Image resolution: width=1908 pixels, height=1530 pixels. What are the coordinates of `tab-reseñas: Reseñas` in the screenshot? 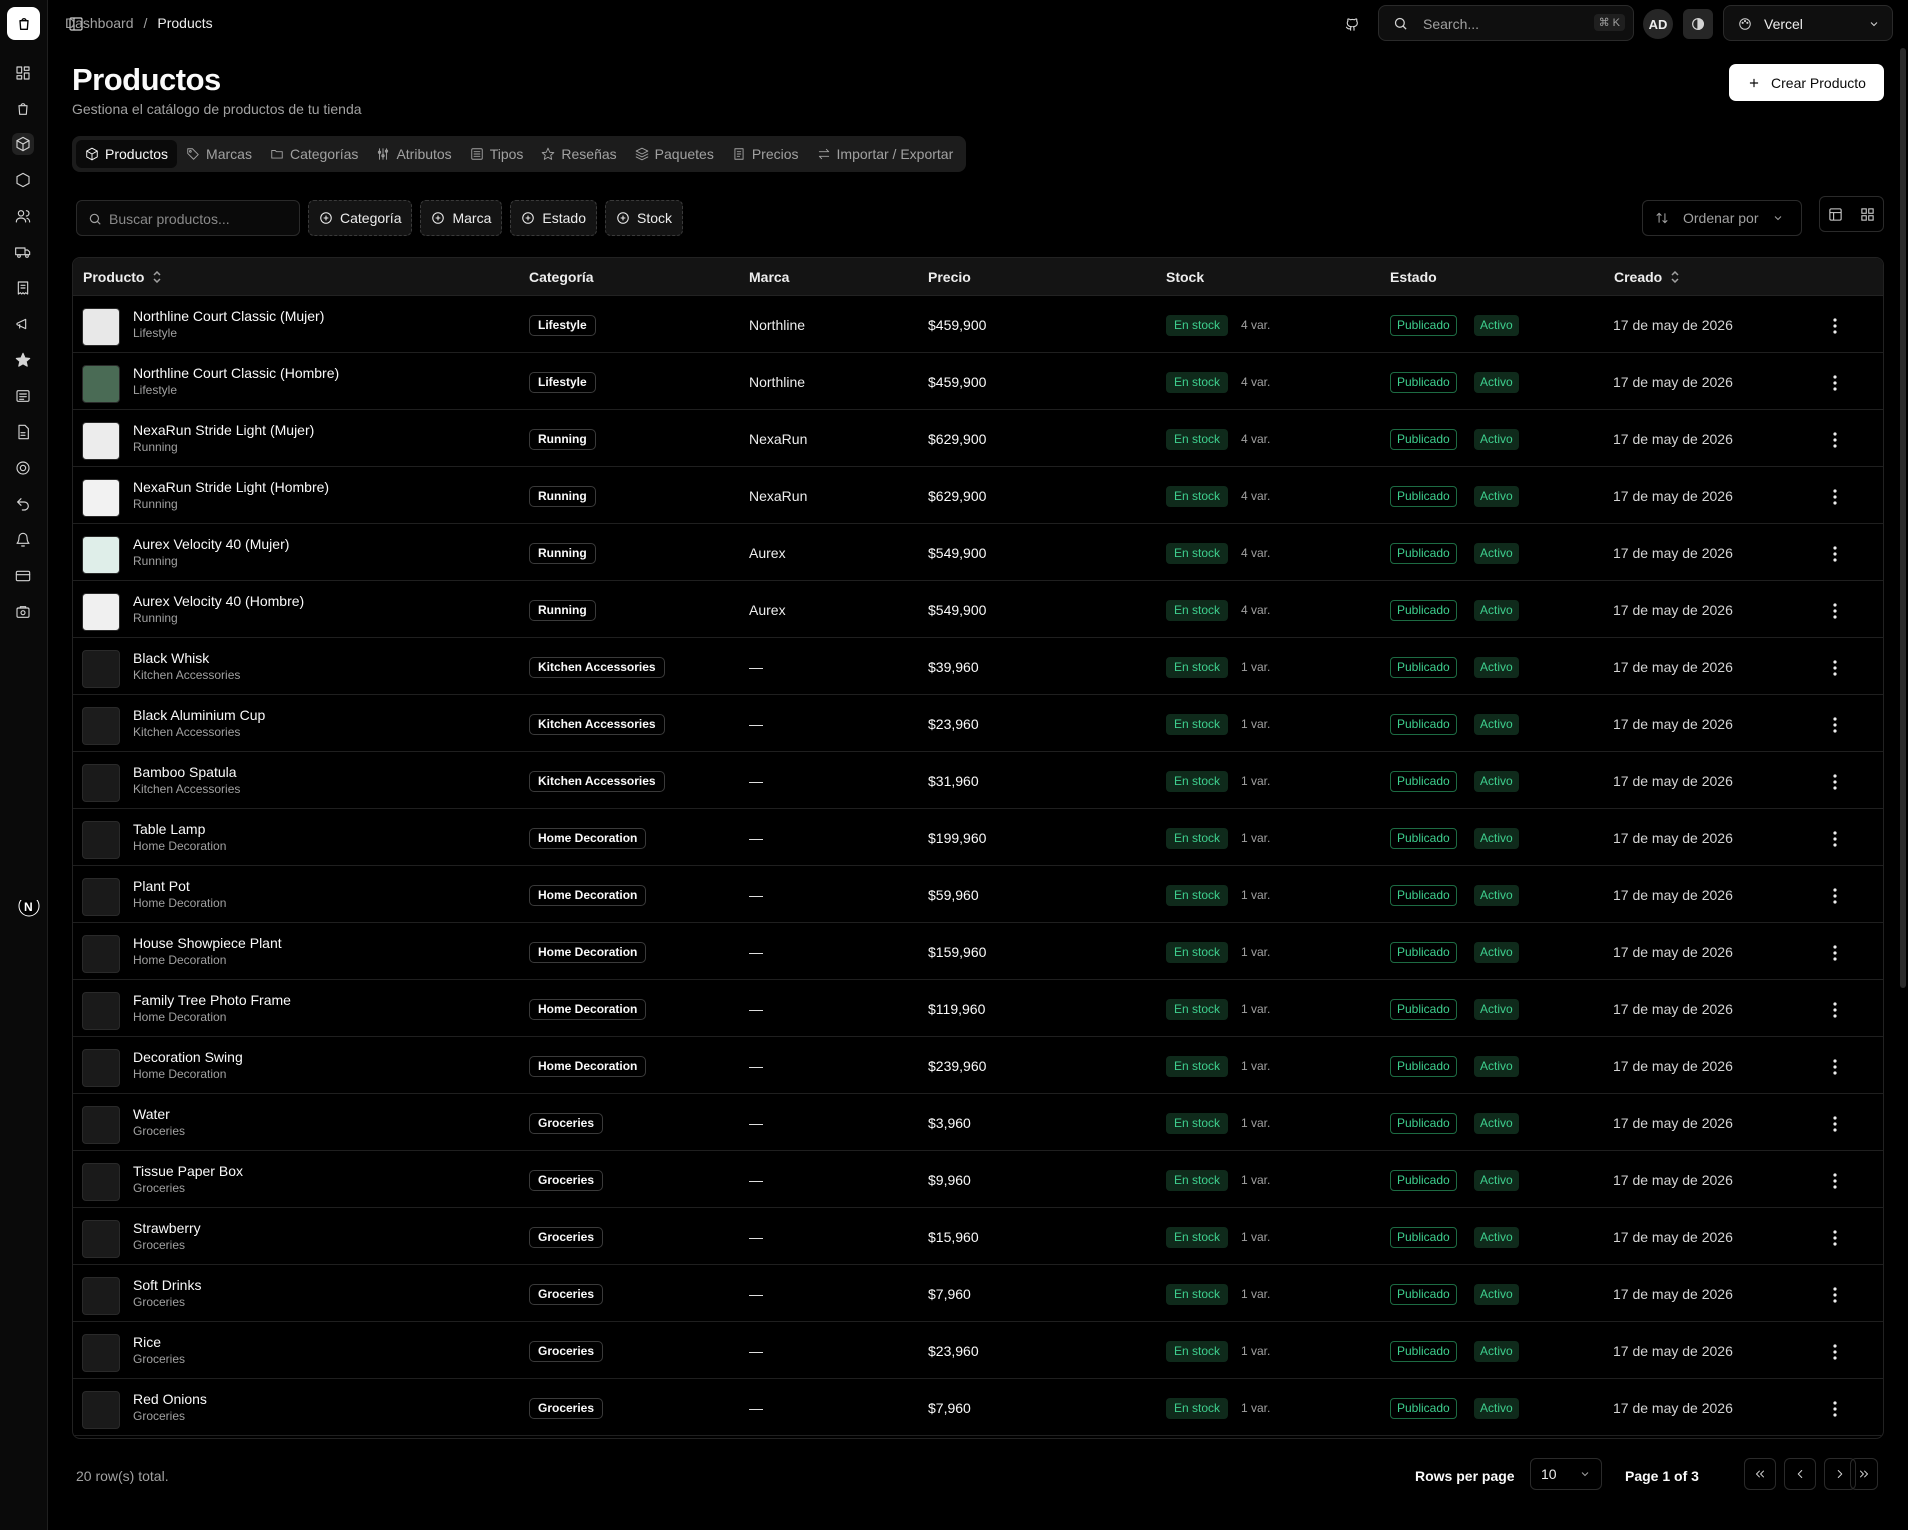 It's located at (578, 154).